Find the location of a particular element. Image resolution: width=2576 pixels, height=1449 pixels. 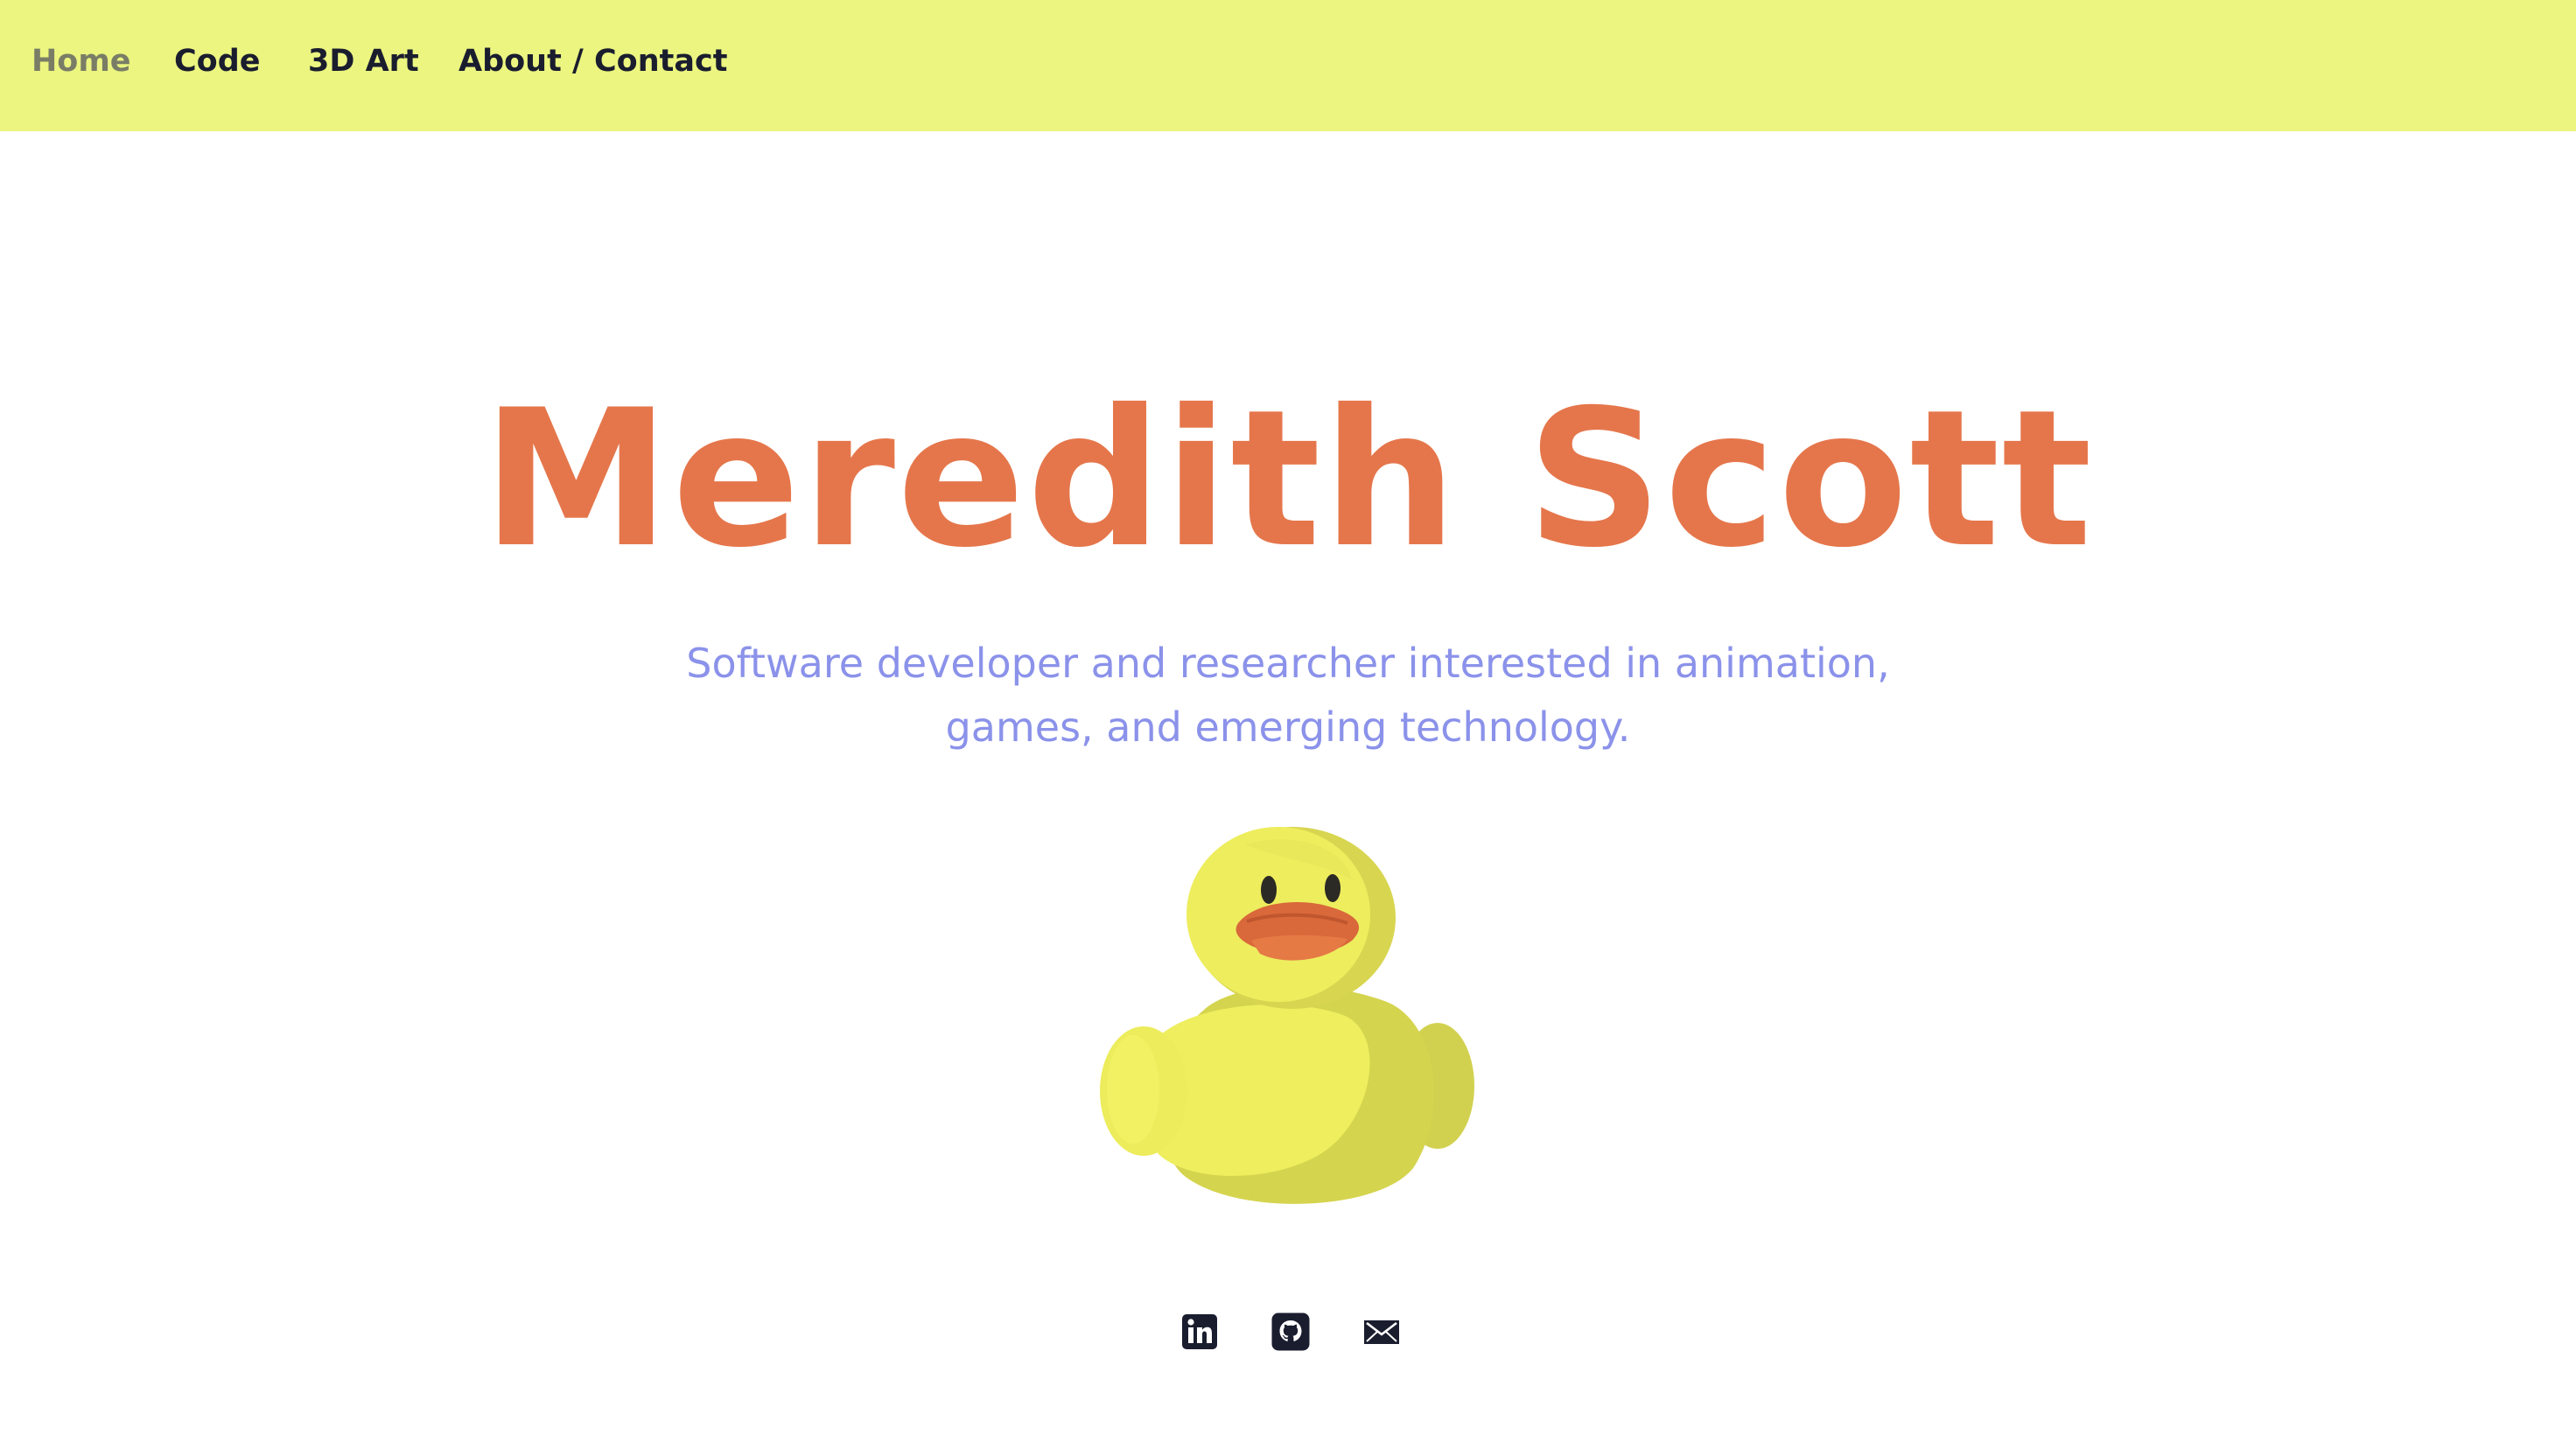

nav-link-3d-art: 3D Art is located at coordinates (363, 61).